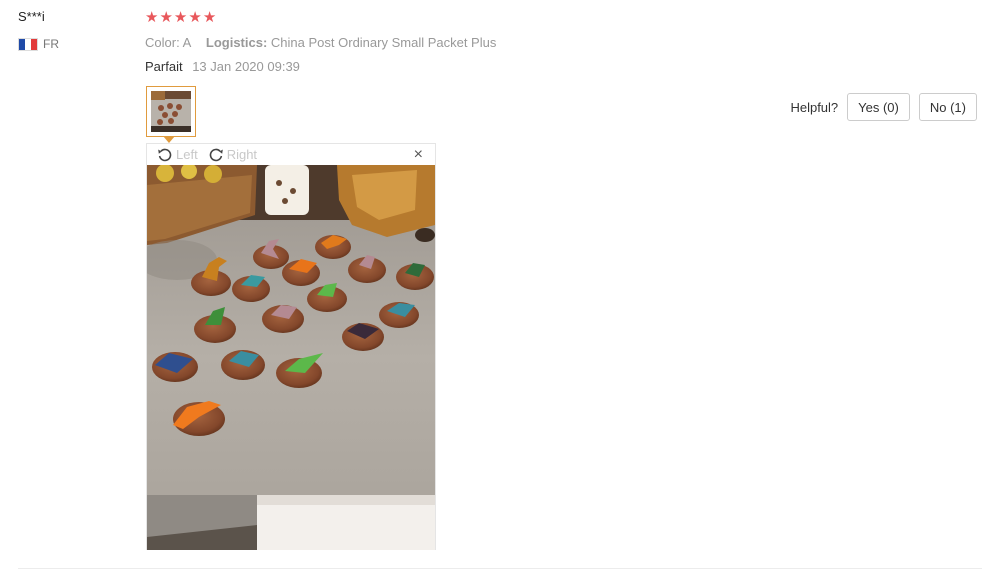 The image size is (1000, 572). What do you see at coordinates (28, 44) in the screenshot?
I see `flag-france-icon` at bounding box center [28, 44].